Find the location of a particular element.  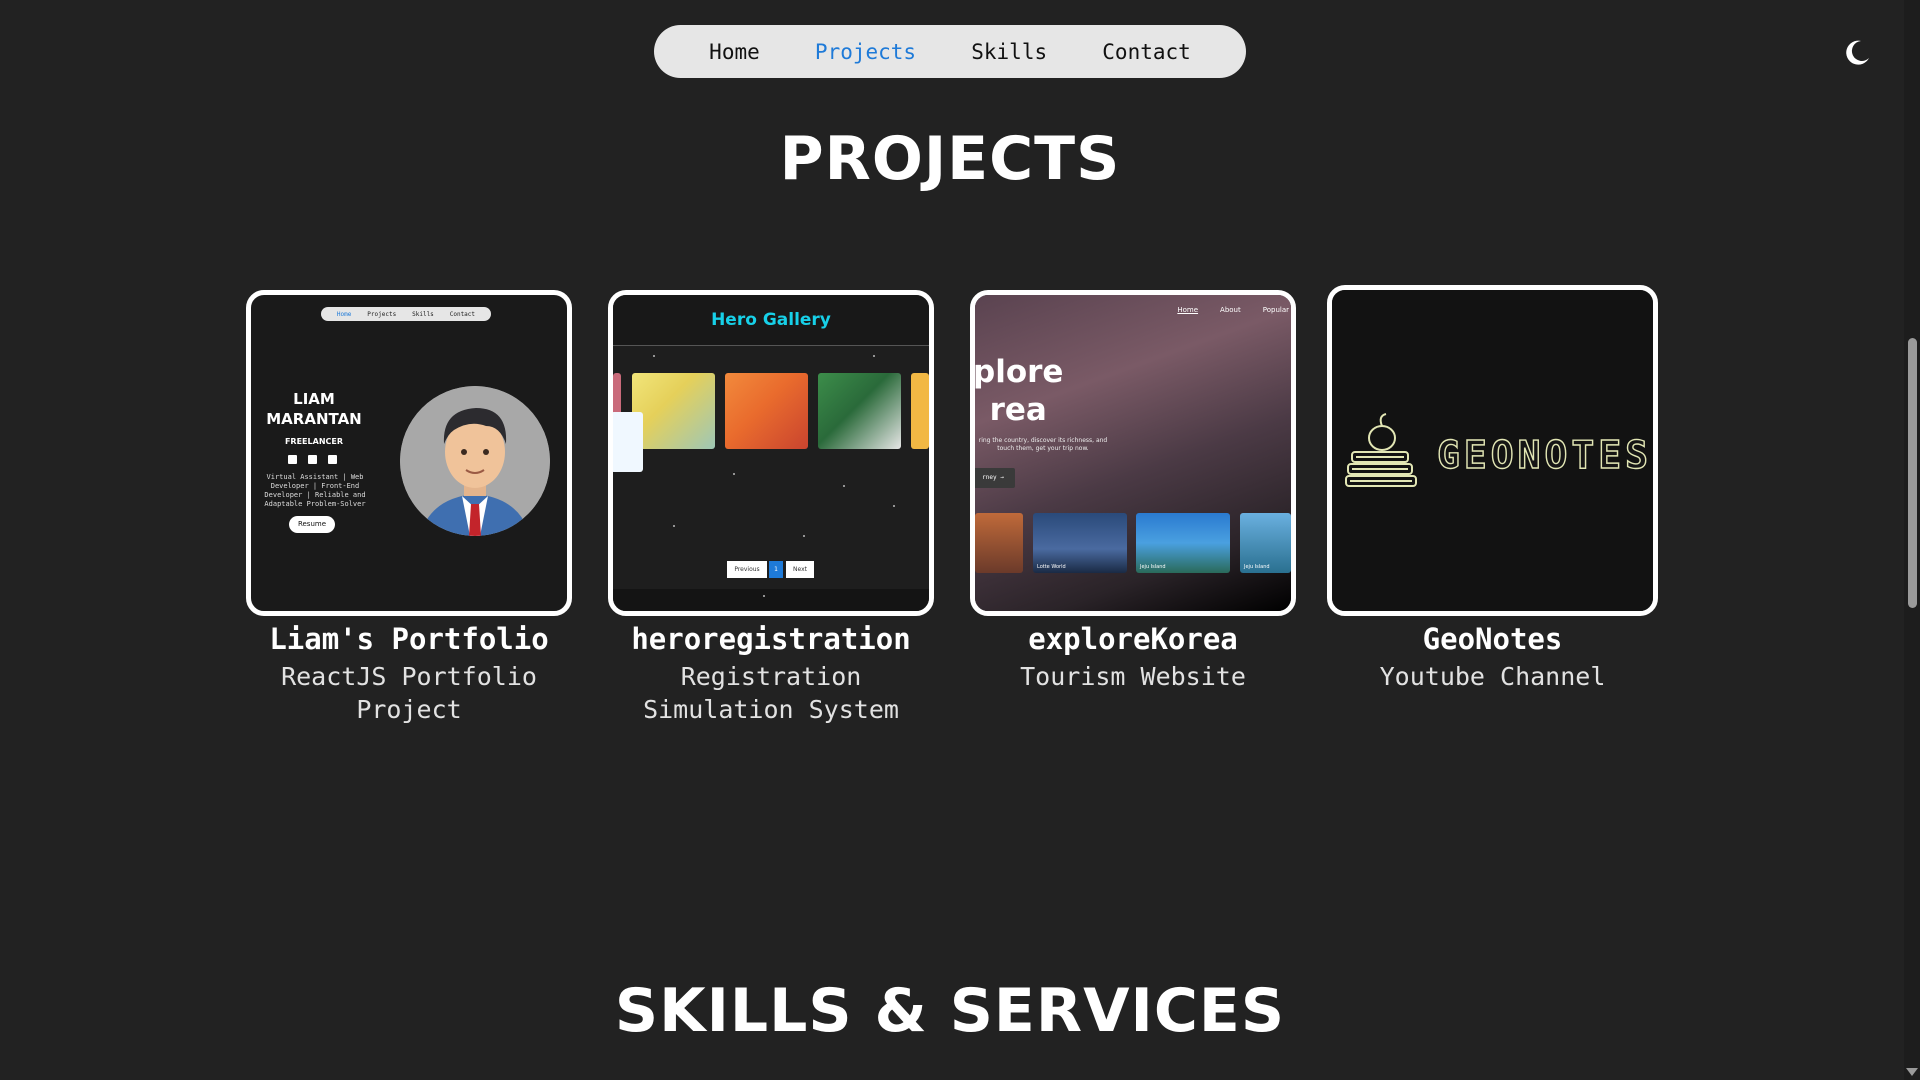

skills-heading: SKILLS & SERVICES is located at coordinates (950, 1011).